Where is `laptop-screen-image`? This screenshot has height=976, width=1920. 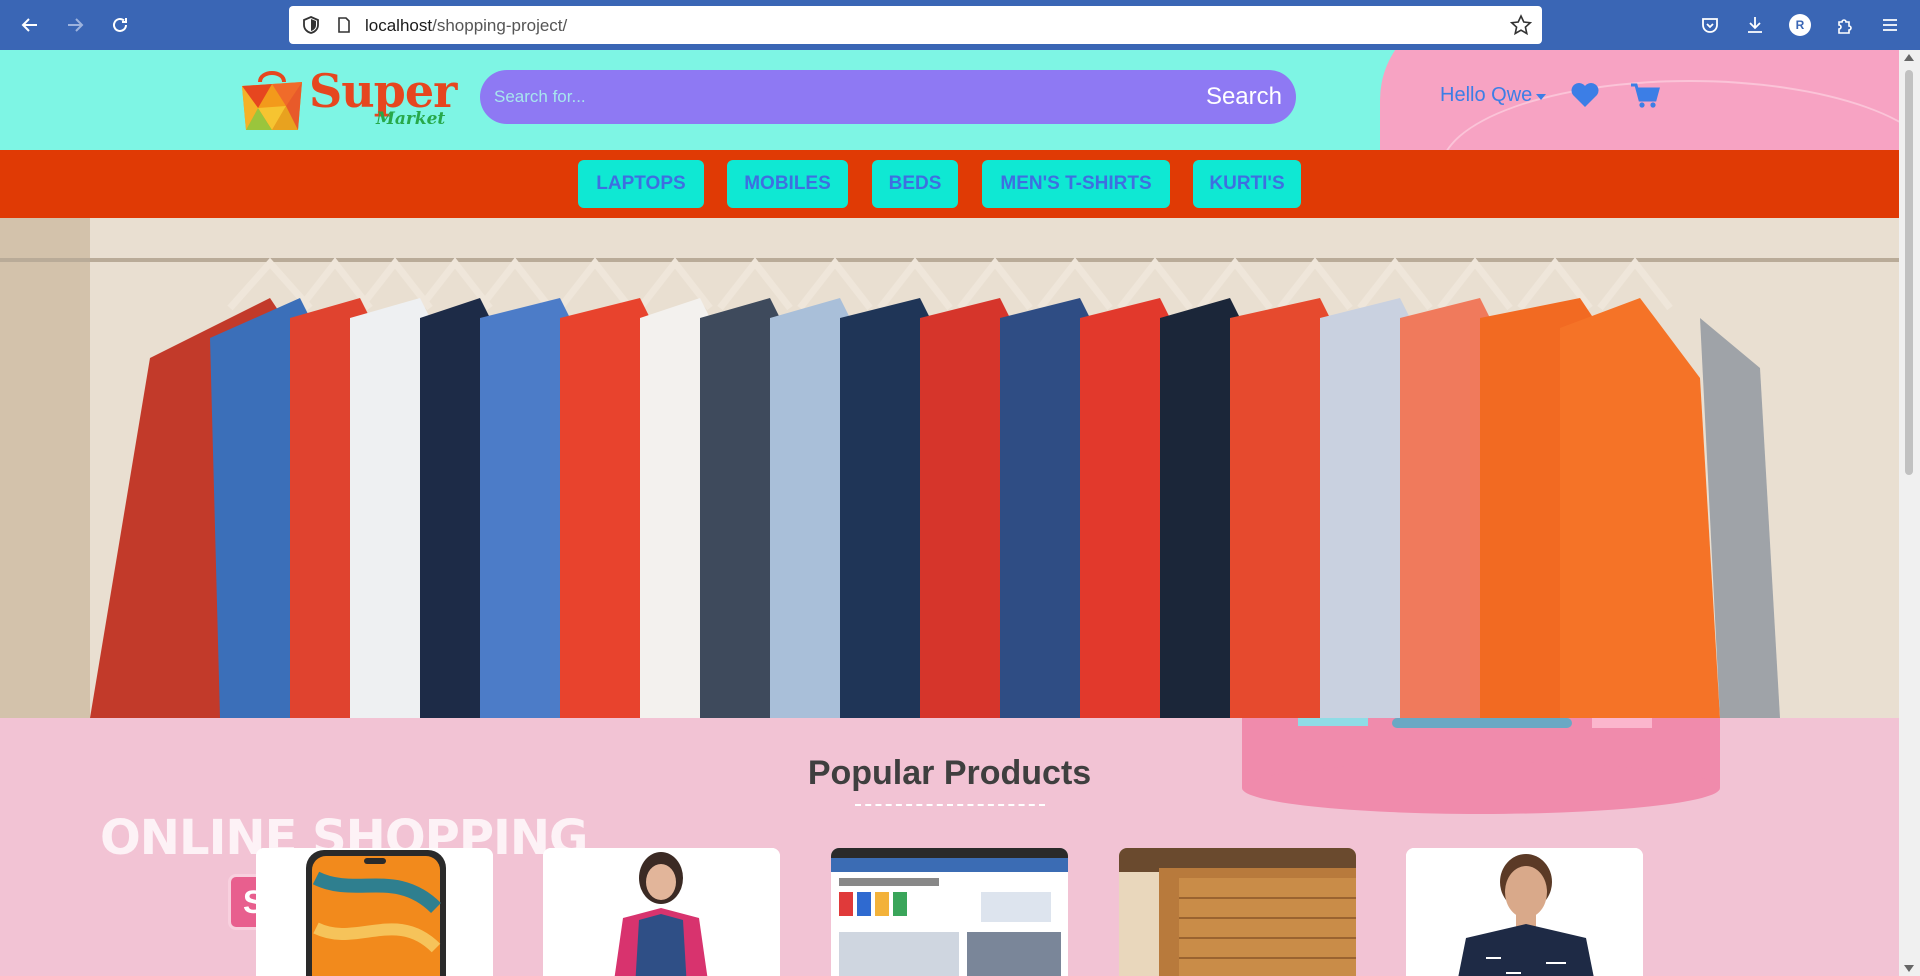
laptop-screen-image is located at coordinates (949, 912).